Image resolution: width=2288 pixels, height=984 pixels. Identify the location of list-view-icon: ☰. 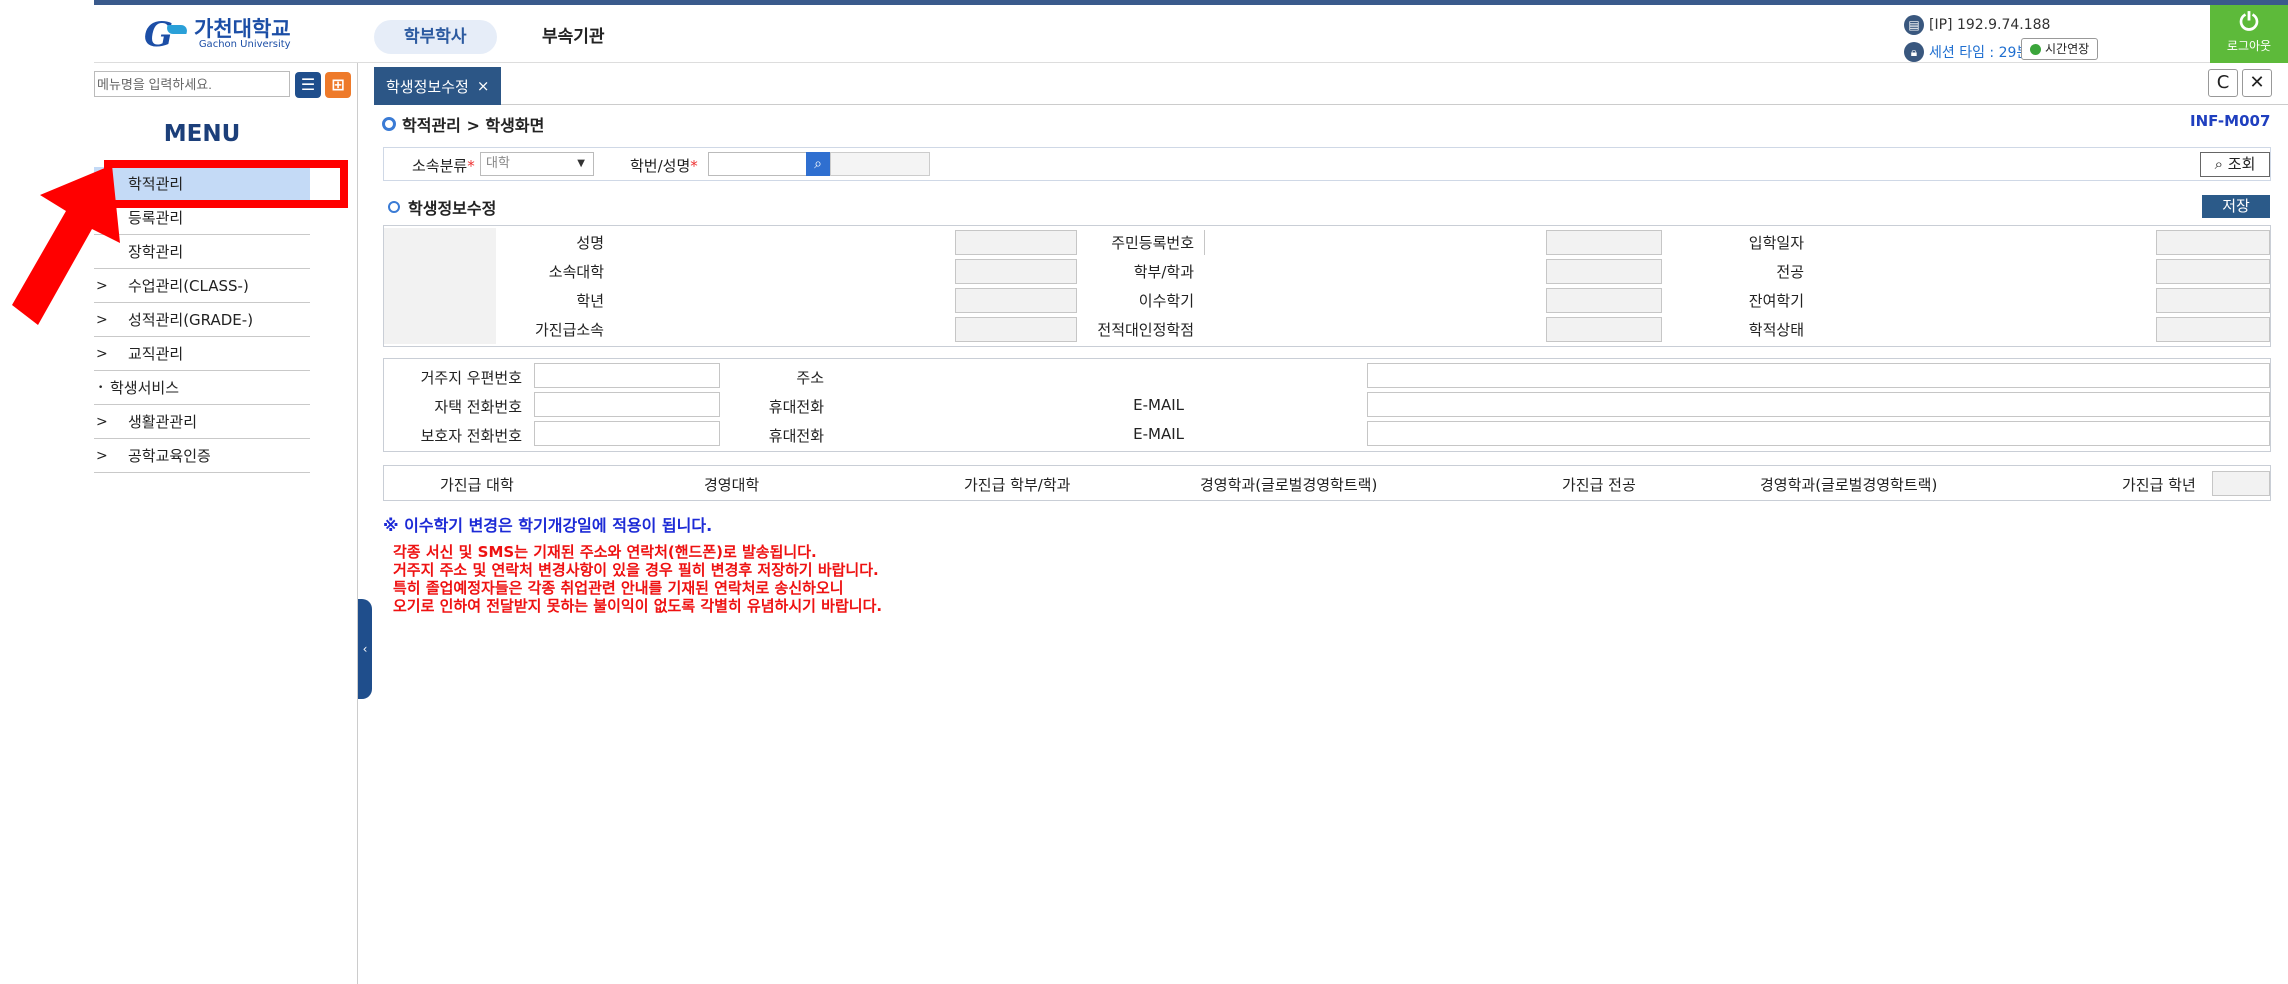
(308, 85).